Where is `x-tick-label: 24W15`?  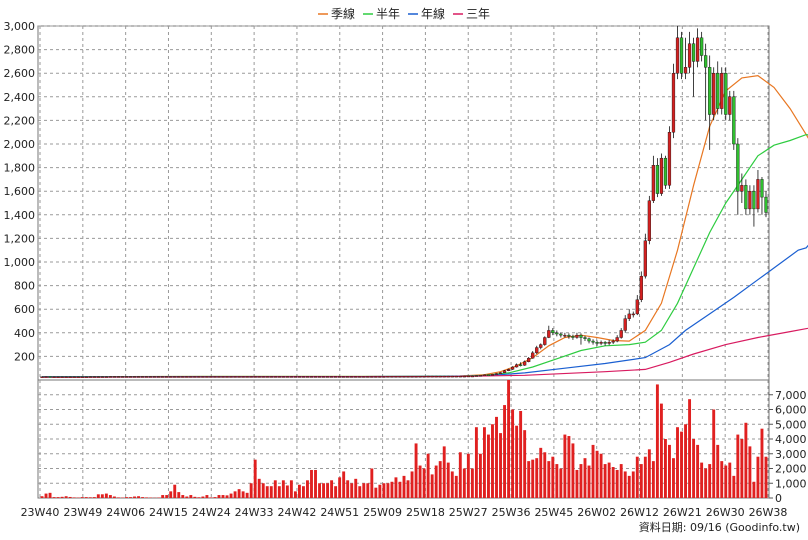 x-tick-label: 24W15 is located at coordinates (168, 512).